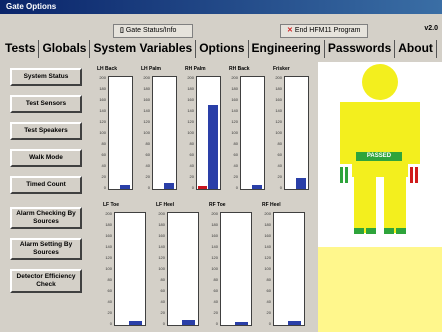  I want to click on figure-left-arm, so click(347, 133).